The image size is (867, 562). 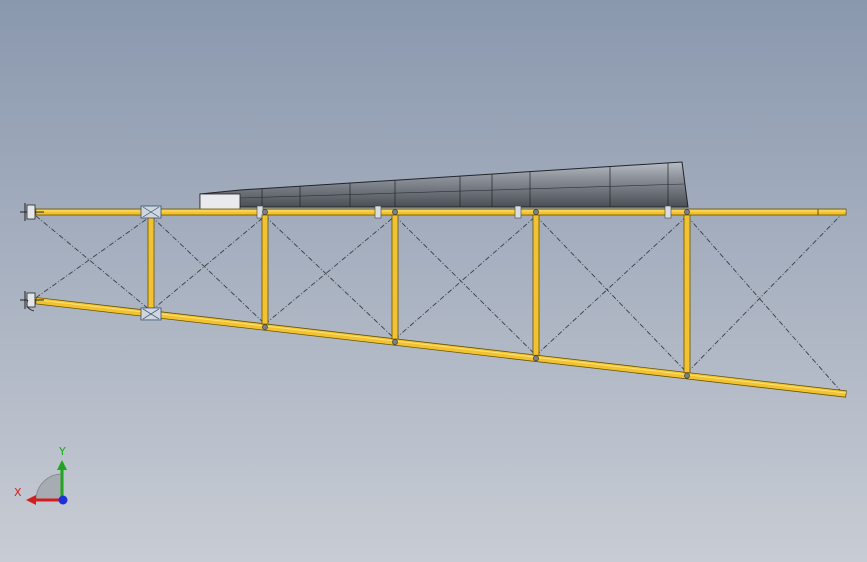 I want to click on coordinate-triad: Y X, so click(x=41, y=475).